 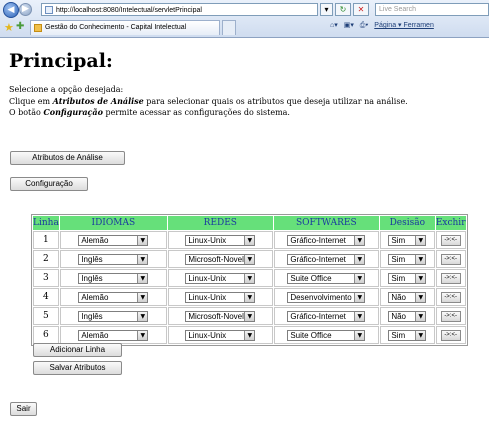 What do you see at coordinates (361, 9) in the screenshot?
I see `stop-icon: ✕` at bounding box center [361, 9].